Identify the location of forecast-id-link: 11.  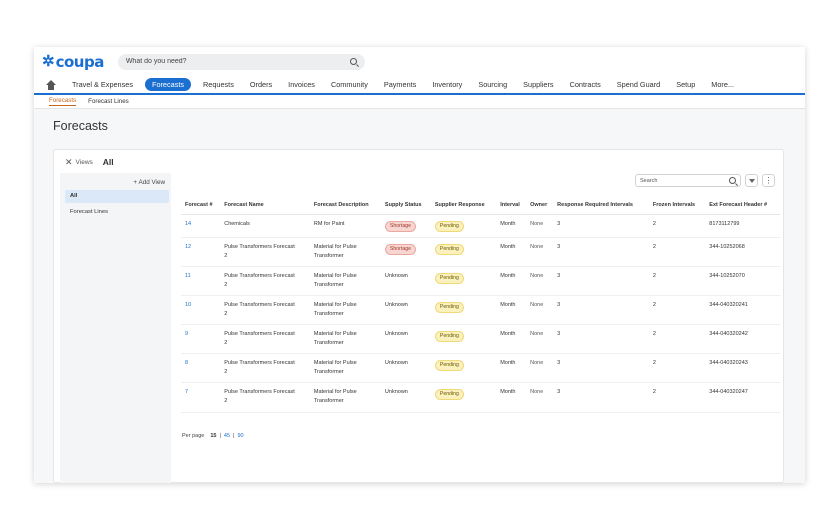
(201, 281).